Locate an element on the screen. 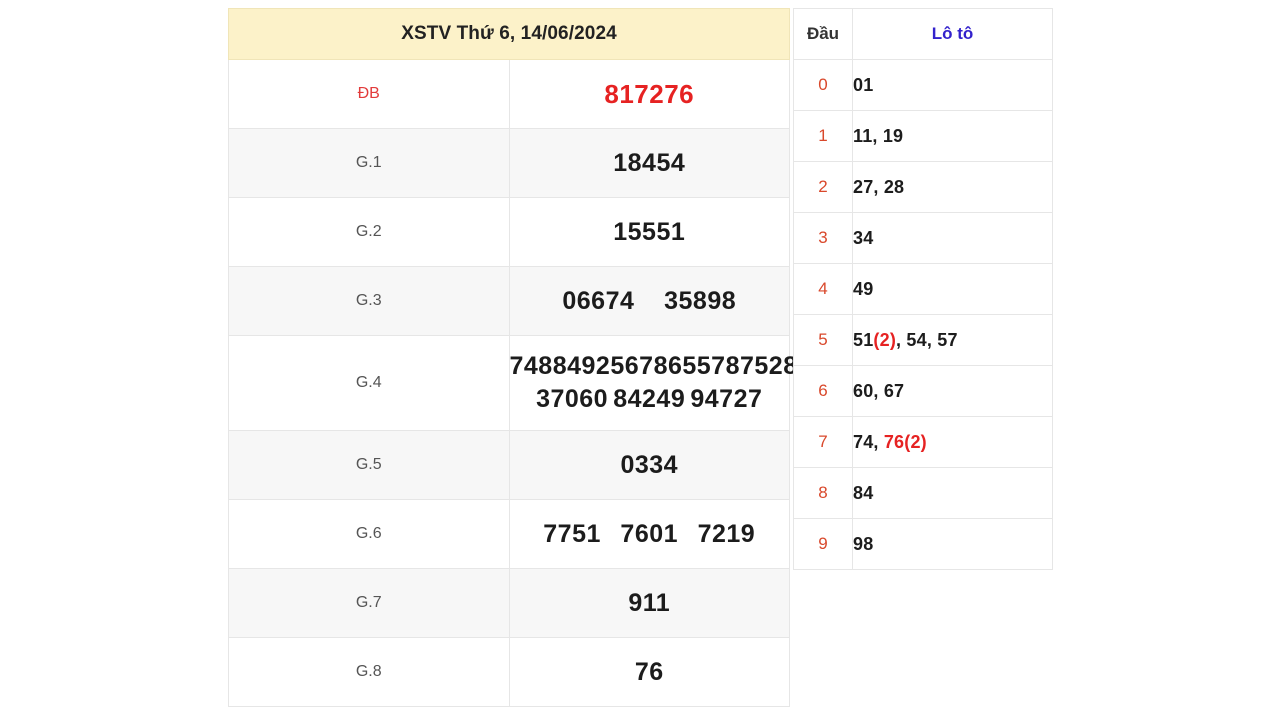 This screenshot has height=720, width=1280. loto-values-8: 84 is located at coordinates (952, 493).